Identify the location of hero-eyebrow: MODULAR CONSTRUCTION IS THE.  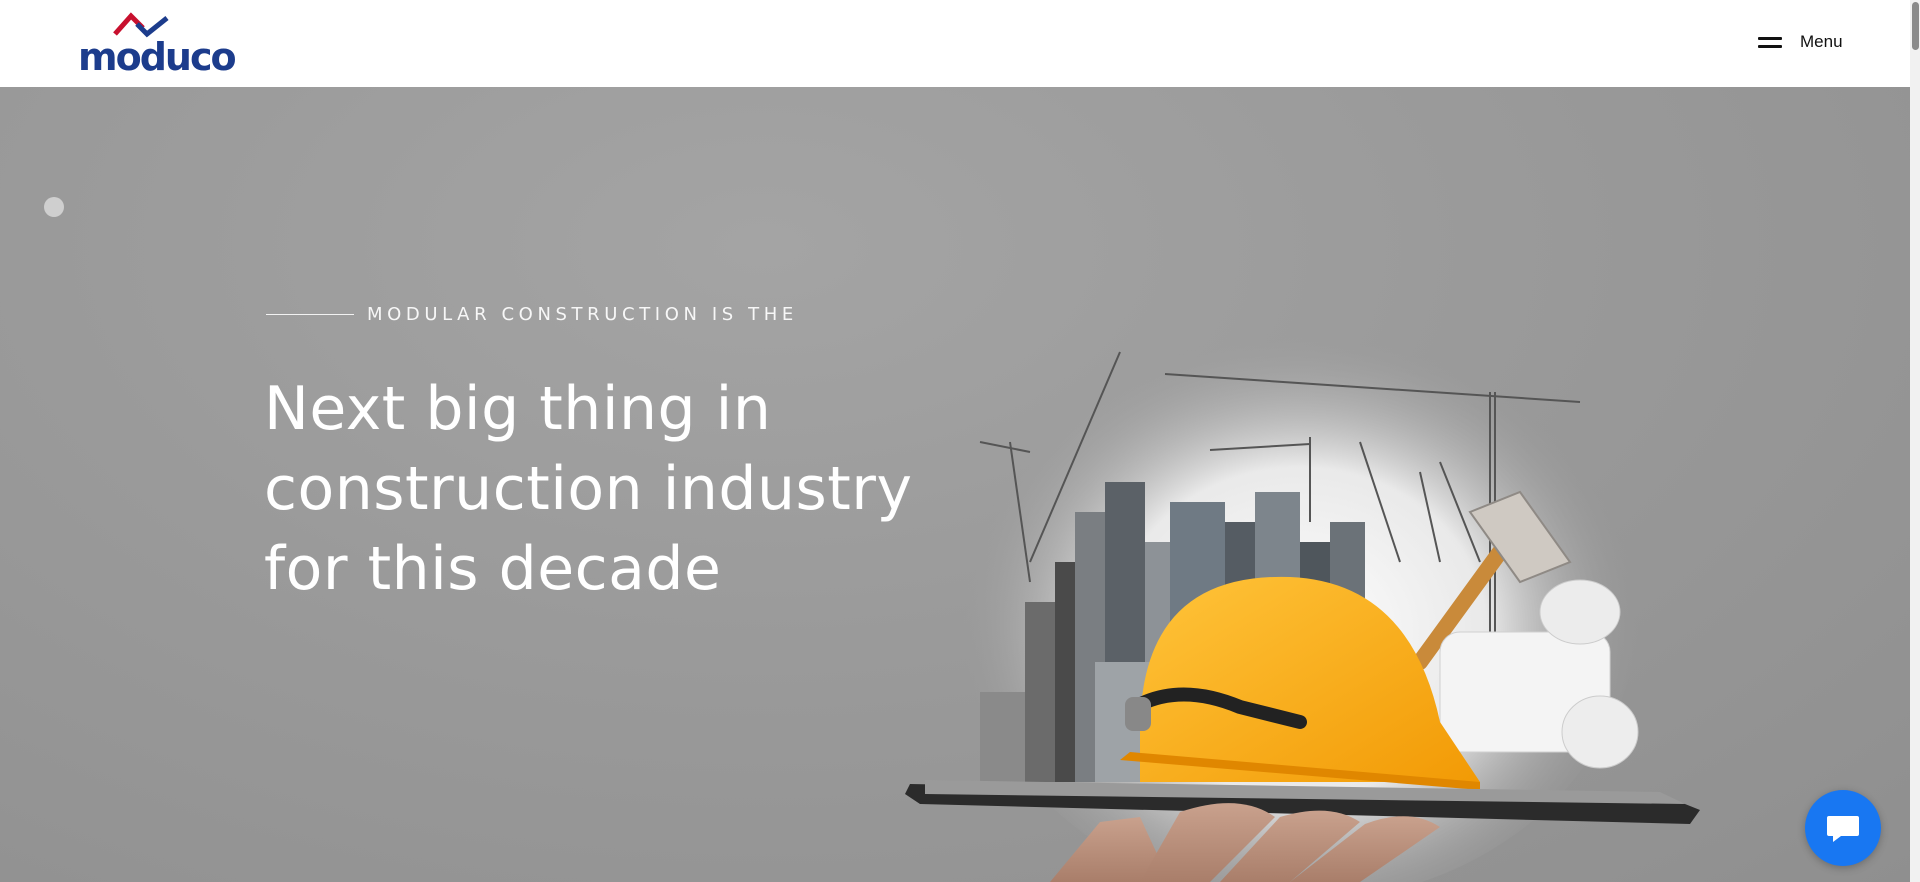
(532, 314).